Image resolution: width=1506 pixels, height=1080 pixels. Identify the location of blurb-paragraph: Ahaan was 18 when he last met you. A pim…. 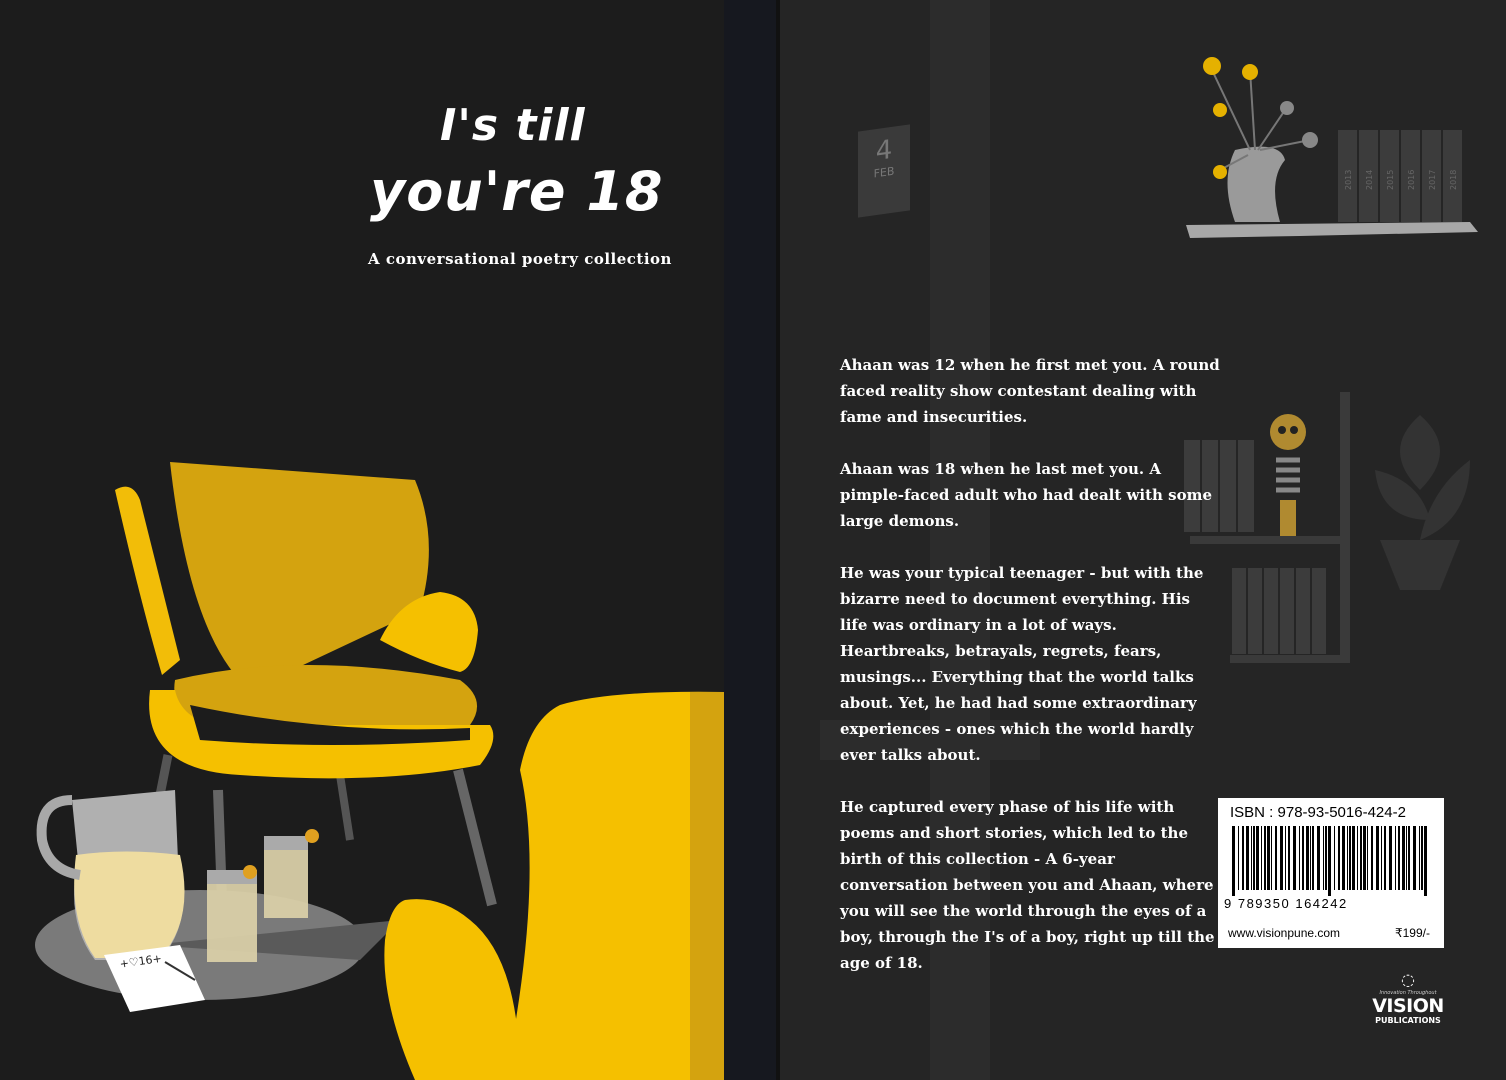
(1026, 495).